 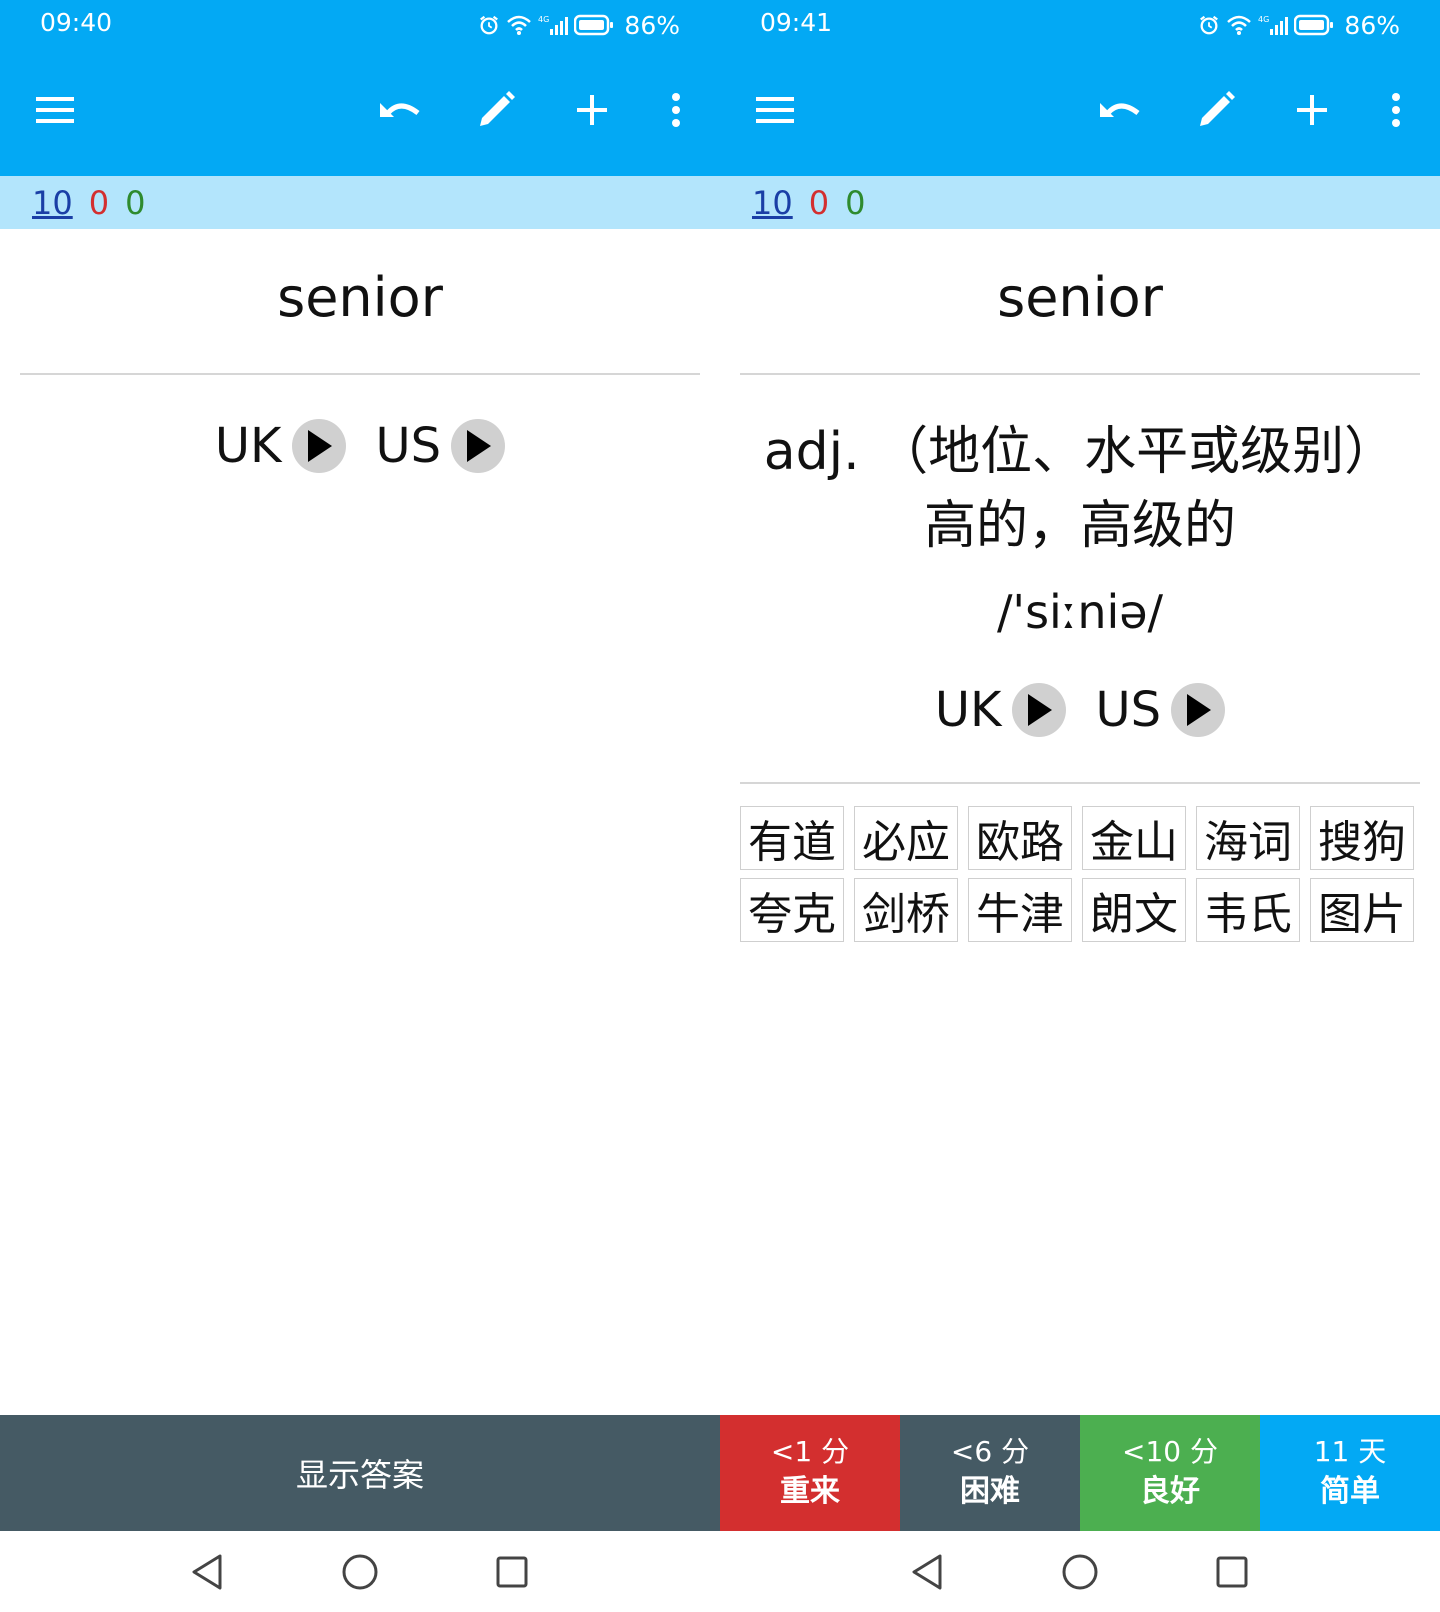 What do you see at coordinates (1128, 710) in the screenshot?
I see `us-label: US` at bounding box center [1128, 710].